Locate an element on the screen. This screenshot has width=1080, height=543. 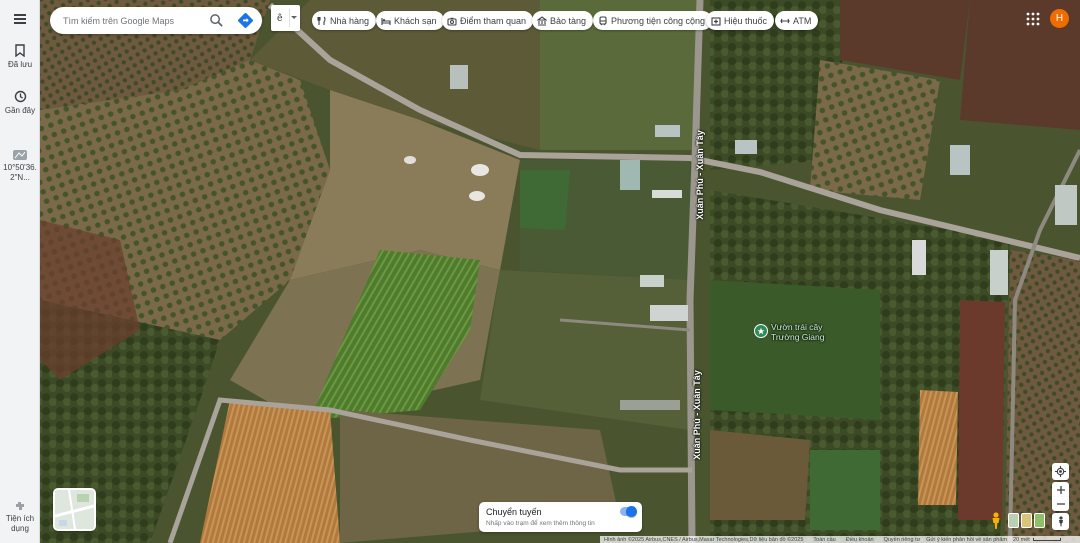
chip-pharmacies: Hiệu thuốc is located at coordinates (740, 20).